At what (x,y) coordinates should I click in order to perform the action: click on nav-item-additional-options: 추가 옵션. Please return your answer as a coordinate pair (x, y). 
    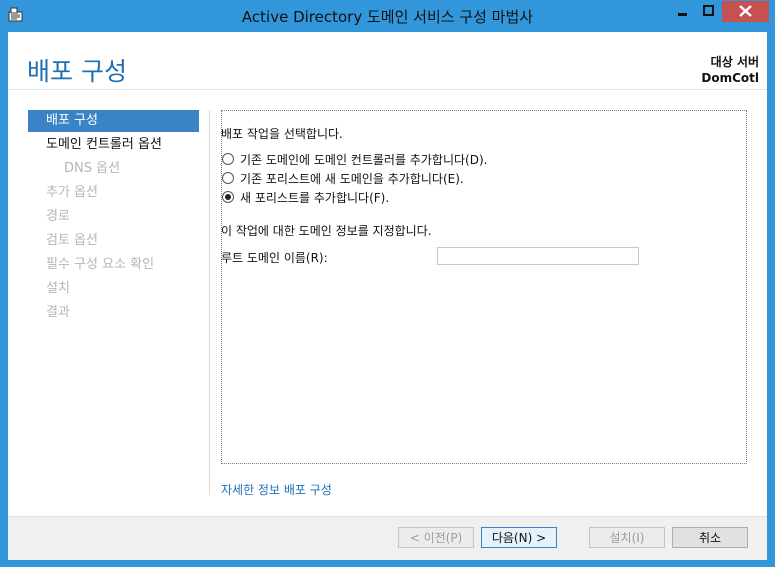
    Looking at the image, I should click on (72, 192).